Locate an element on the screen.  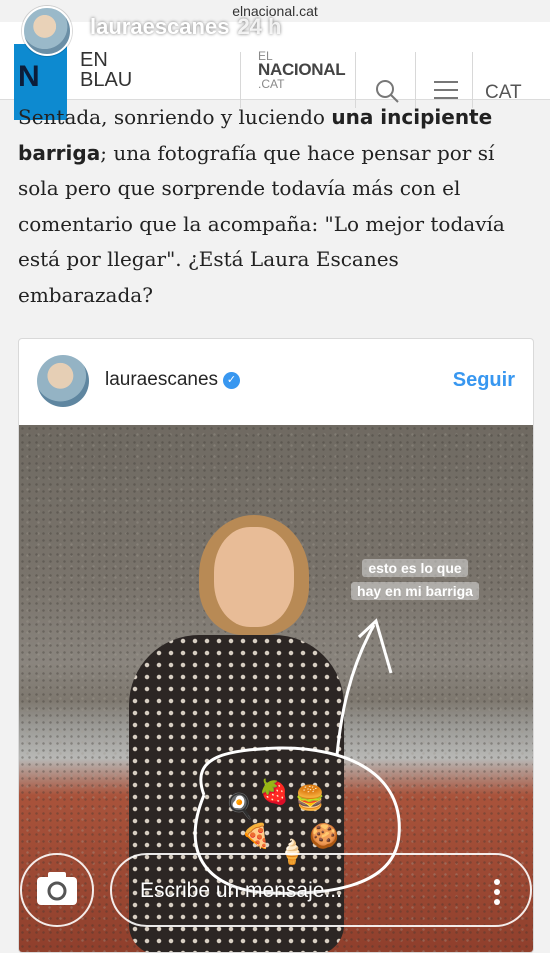
story-username-text: lauraescanes is located at coordinates (160, 26).